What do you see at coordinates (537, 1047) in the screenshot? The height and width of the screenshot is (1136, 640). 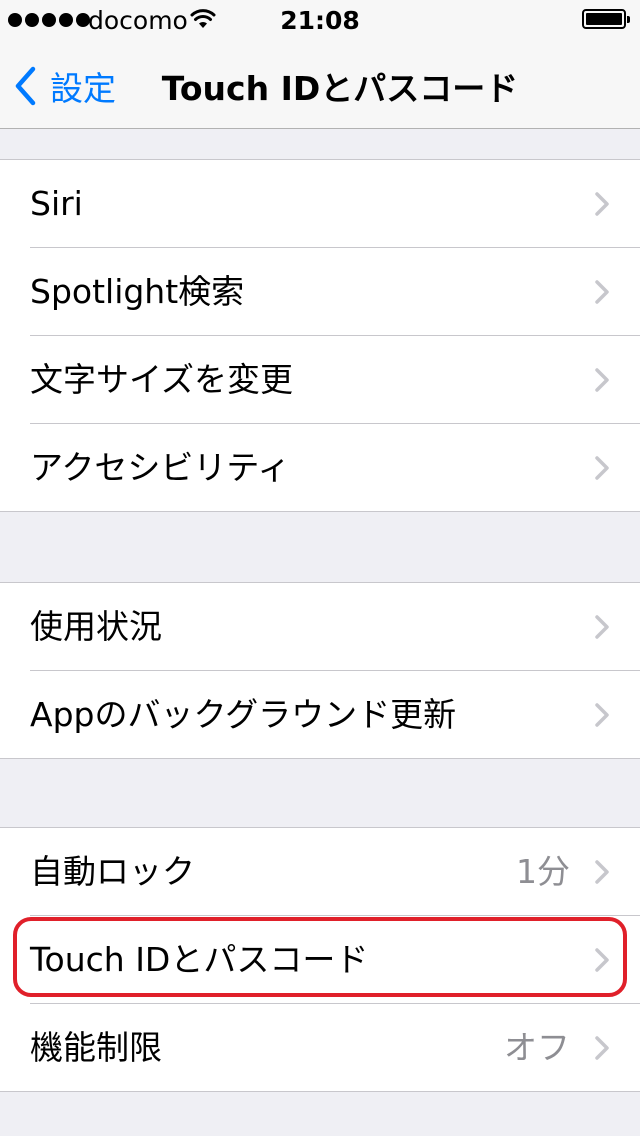 I see `row-value: オフ` at bounding box center [537, 1047].